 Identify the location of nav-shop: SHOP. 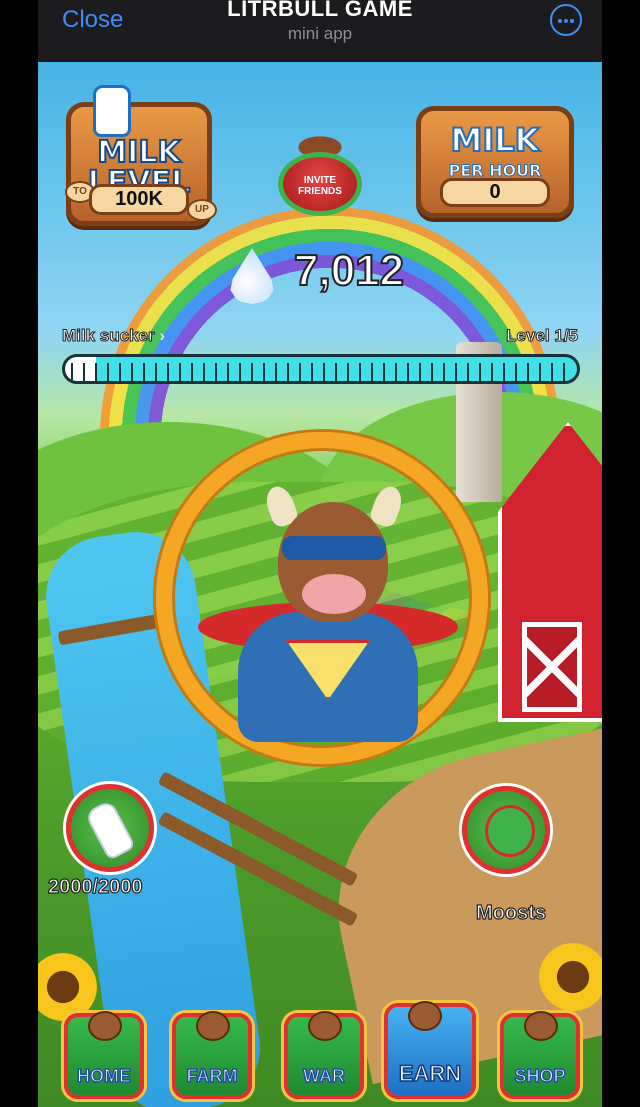
(540, 1038).